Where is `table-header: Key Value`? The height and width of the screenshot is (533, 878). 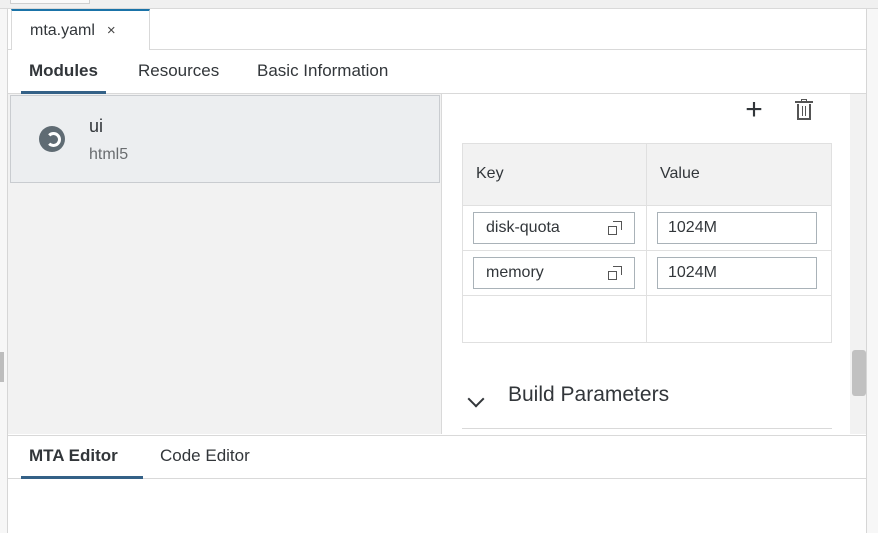 table-header: Key Value is located at coordinates (647, 174).